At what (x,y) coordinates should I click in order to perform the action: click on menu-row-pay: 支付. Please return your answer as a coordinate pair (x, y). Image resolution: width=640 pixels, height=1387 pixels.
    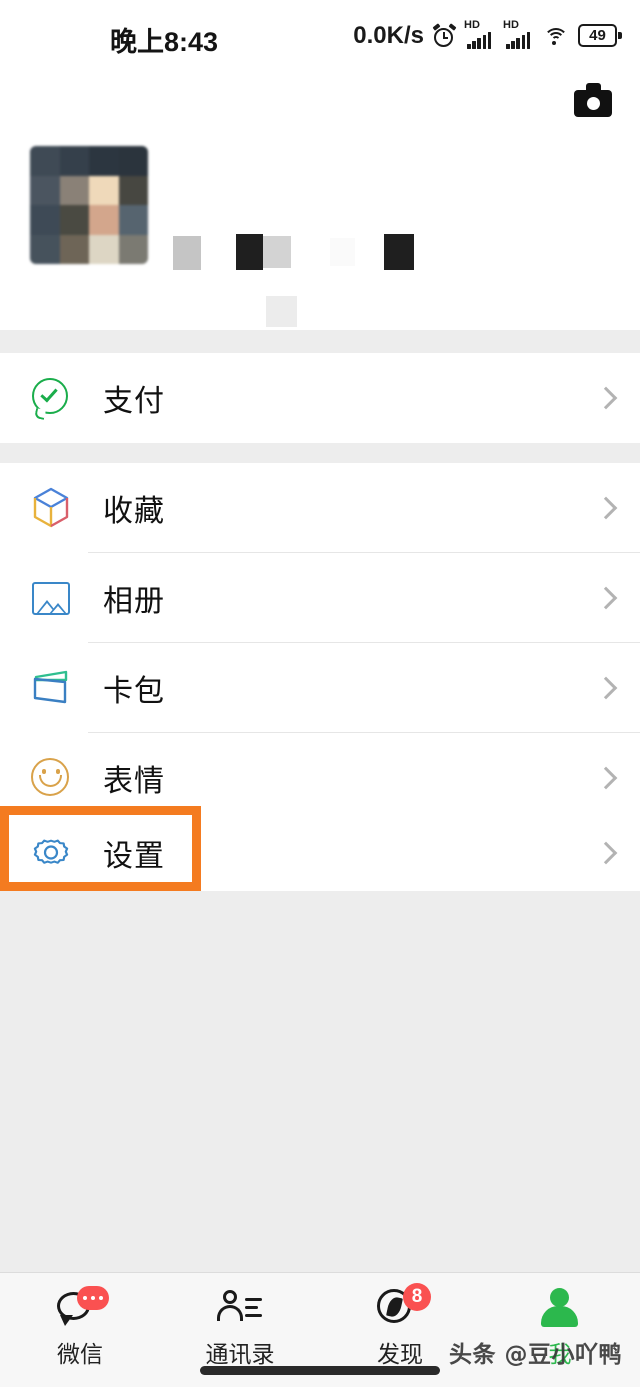
    Looking at the image, I should click on (320, 398).